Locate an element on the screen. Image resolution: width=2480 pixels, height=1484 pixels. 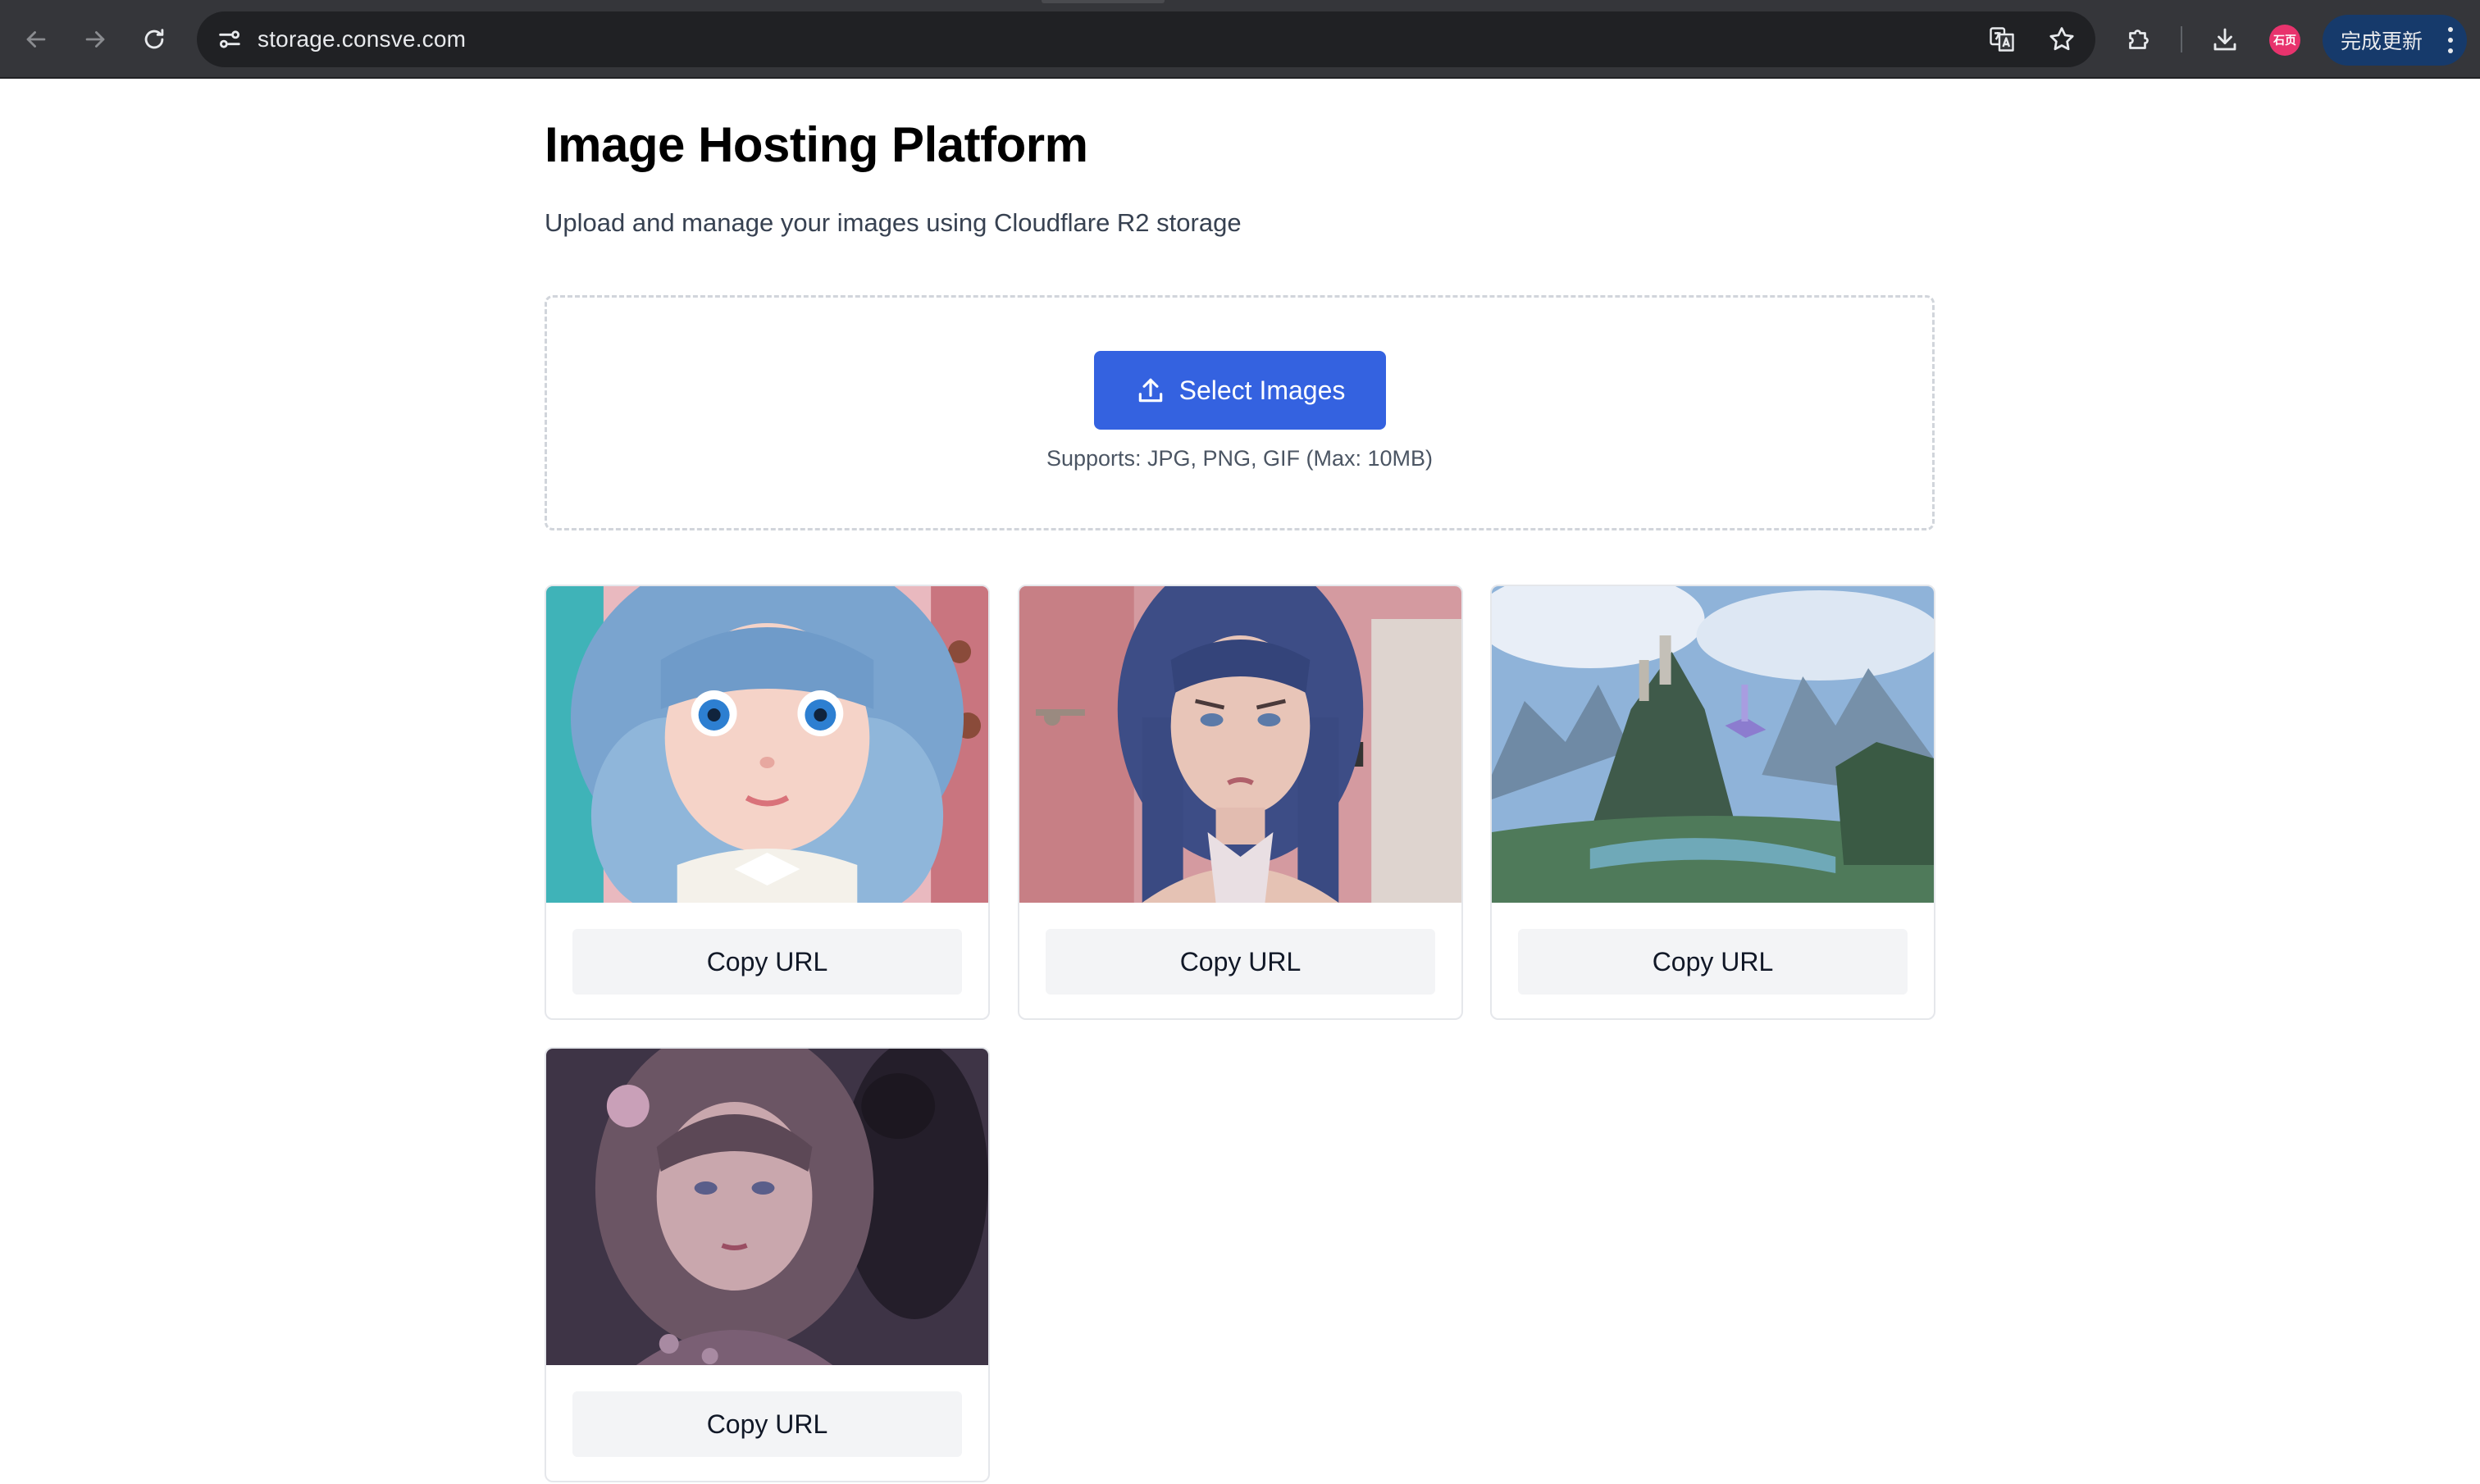
translate-icon is located at coordinates (2002, 39).